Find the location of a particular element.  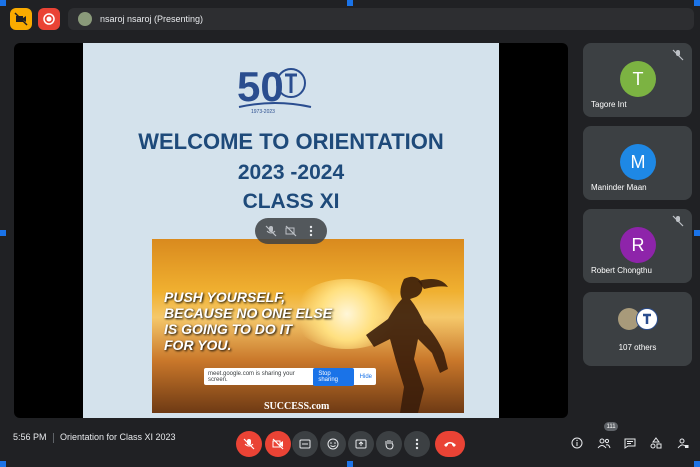

resize-handle-bottom-left is located at coordinates (3, 464).